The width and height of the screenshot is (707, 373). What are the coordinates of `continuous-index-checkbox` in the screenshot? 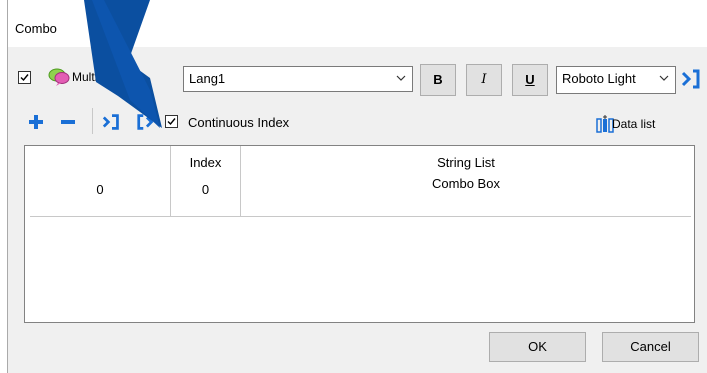 It's located at (171, 121).